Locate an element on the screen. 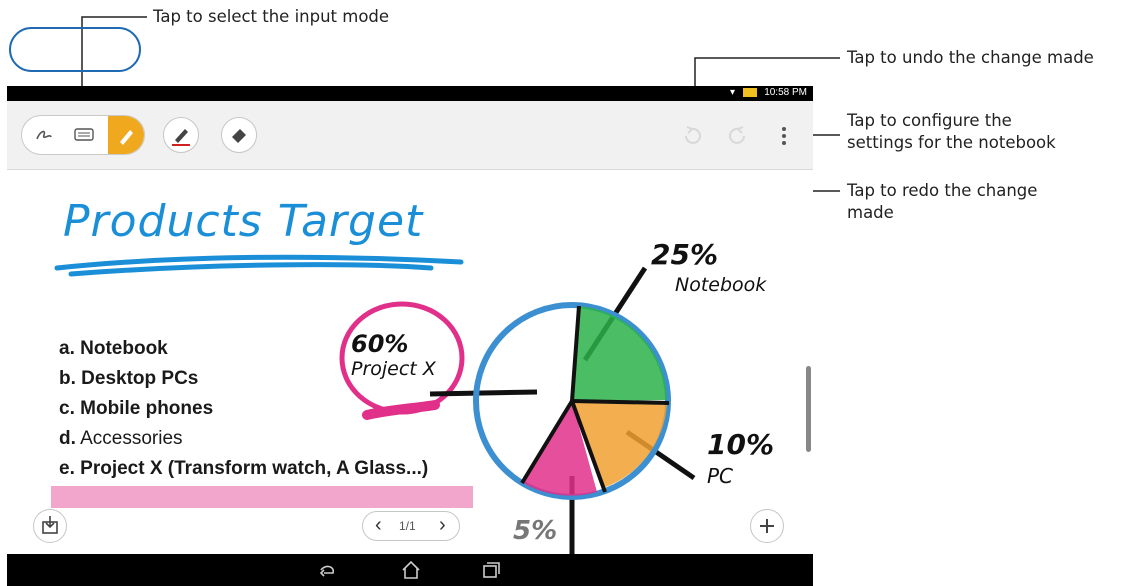  add-icon is located at coordinates (767, 526).